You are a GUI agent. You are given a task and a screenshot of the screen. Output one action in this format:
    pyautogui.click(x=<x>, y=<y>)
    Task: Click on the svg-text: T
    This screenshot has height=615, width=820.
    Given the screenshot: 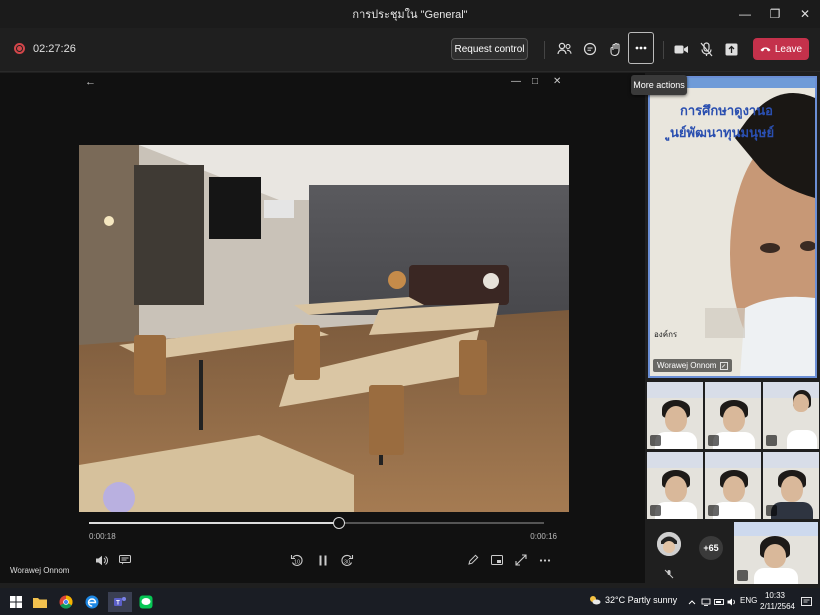 What is the action you would take?
    pyautogui.click(x=118, y=604)
    